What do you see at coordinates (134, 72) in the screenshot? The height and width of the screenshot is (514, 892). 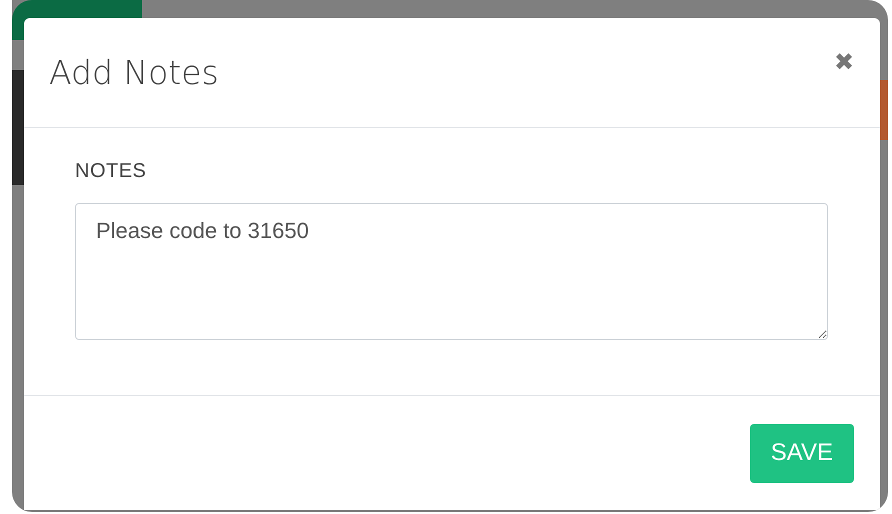 I see `dialog-title: Add Notes` at bounding box center [134, 72].